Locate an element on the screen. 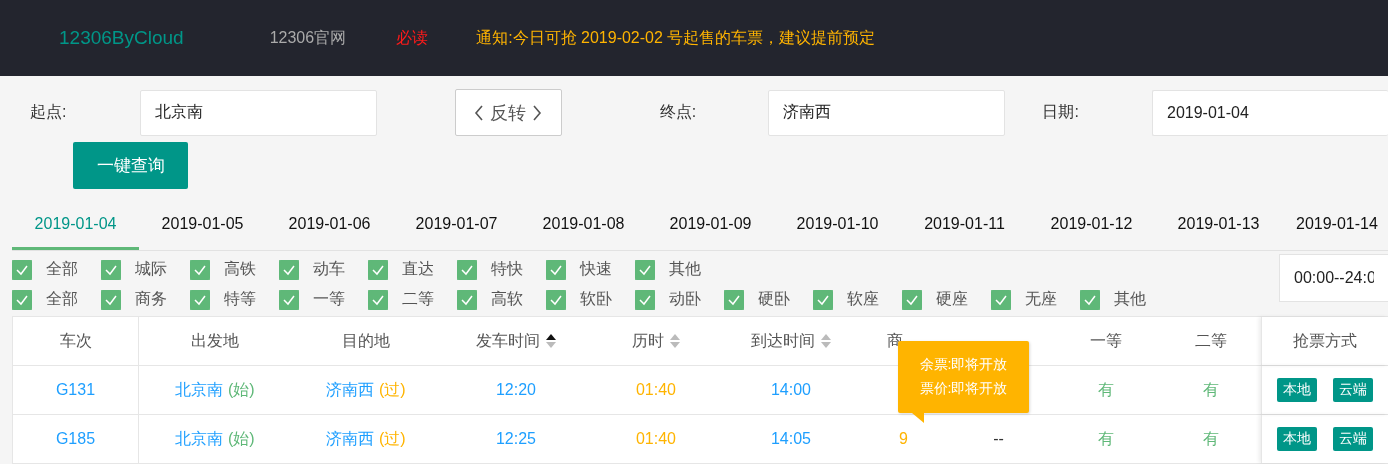 The height and width of the screenshot is (464, 1388). checkbox-label: 高铁 is located at coordinates (240, 269).